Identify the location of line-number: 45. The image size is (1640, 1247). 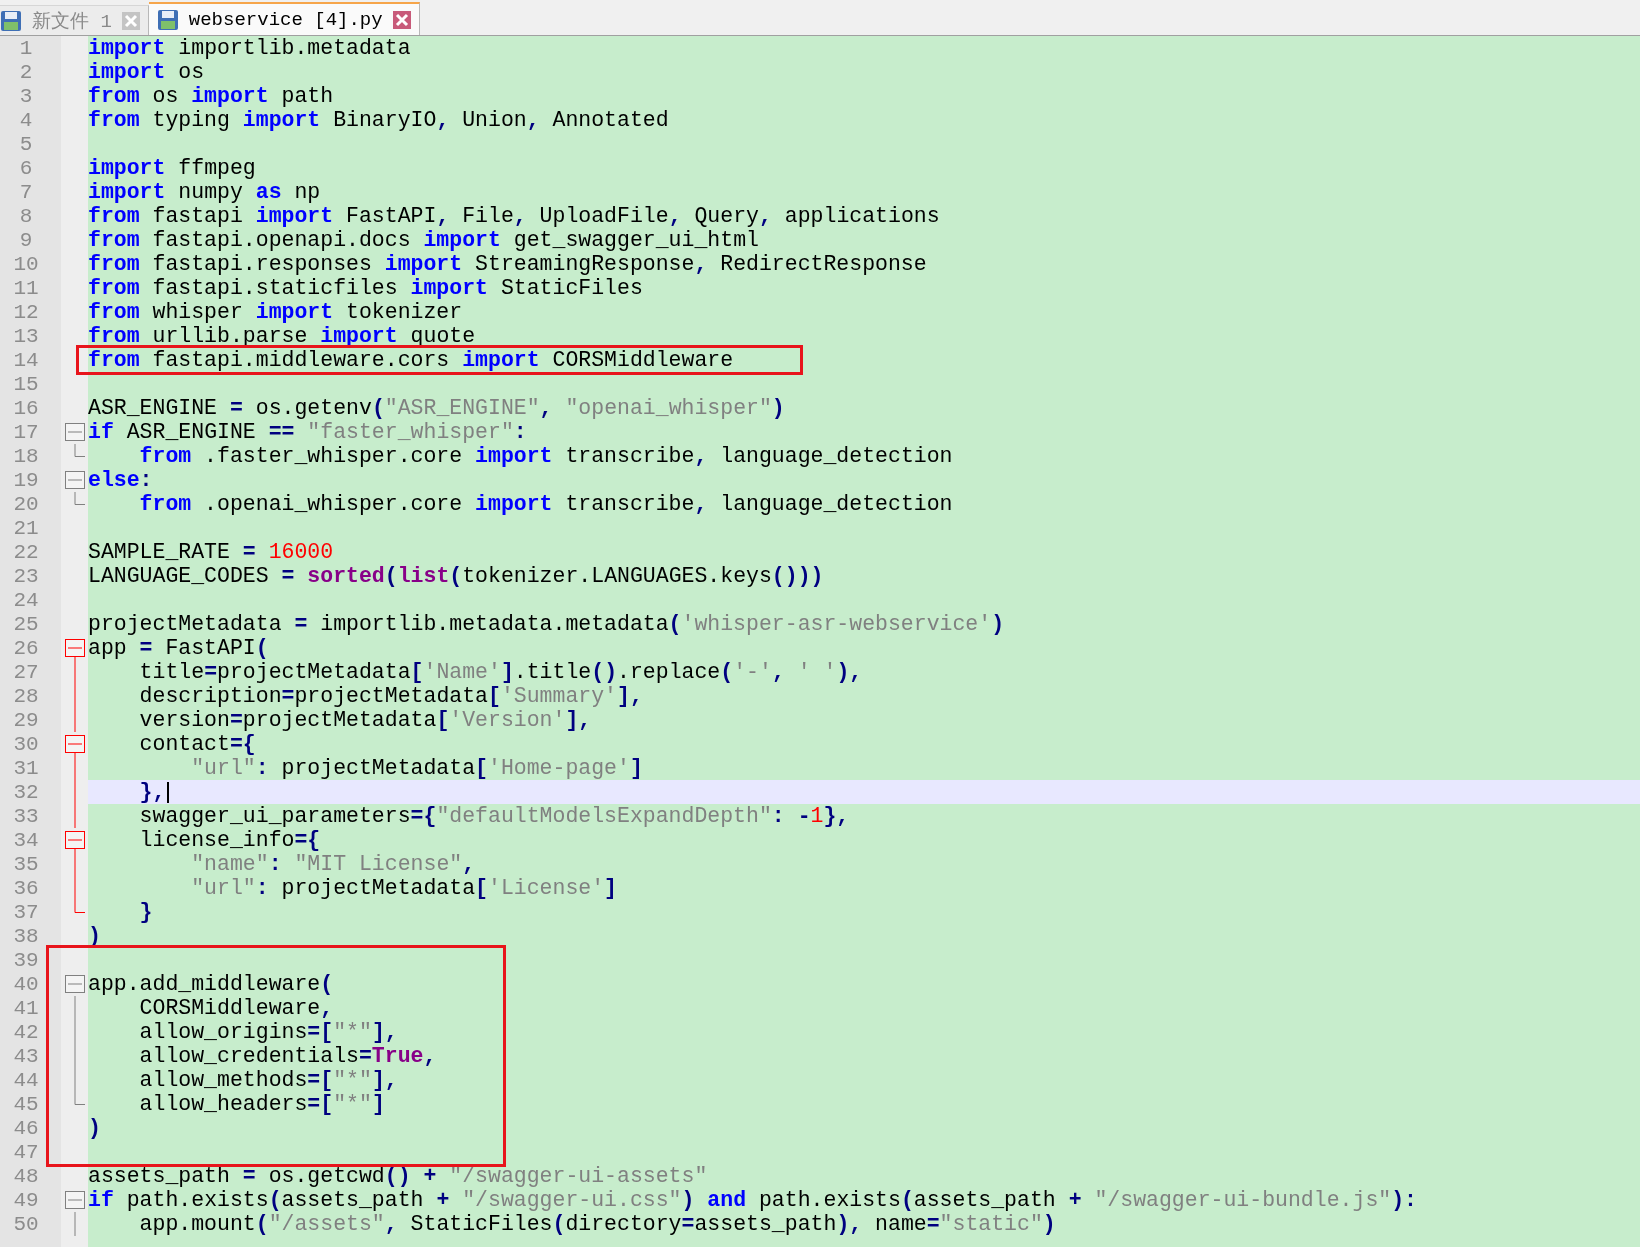
(26, 1104).